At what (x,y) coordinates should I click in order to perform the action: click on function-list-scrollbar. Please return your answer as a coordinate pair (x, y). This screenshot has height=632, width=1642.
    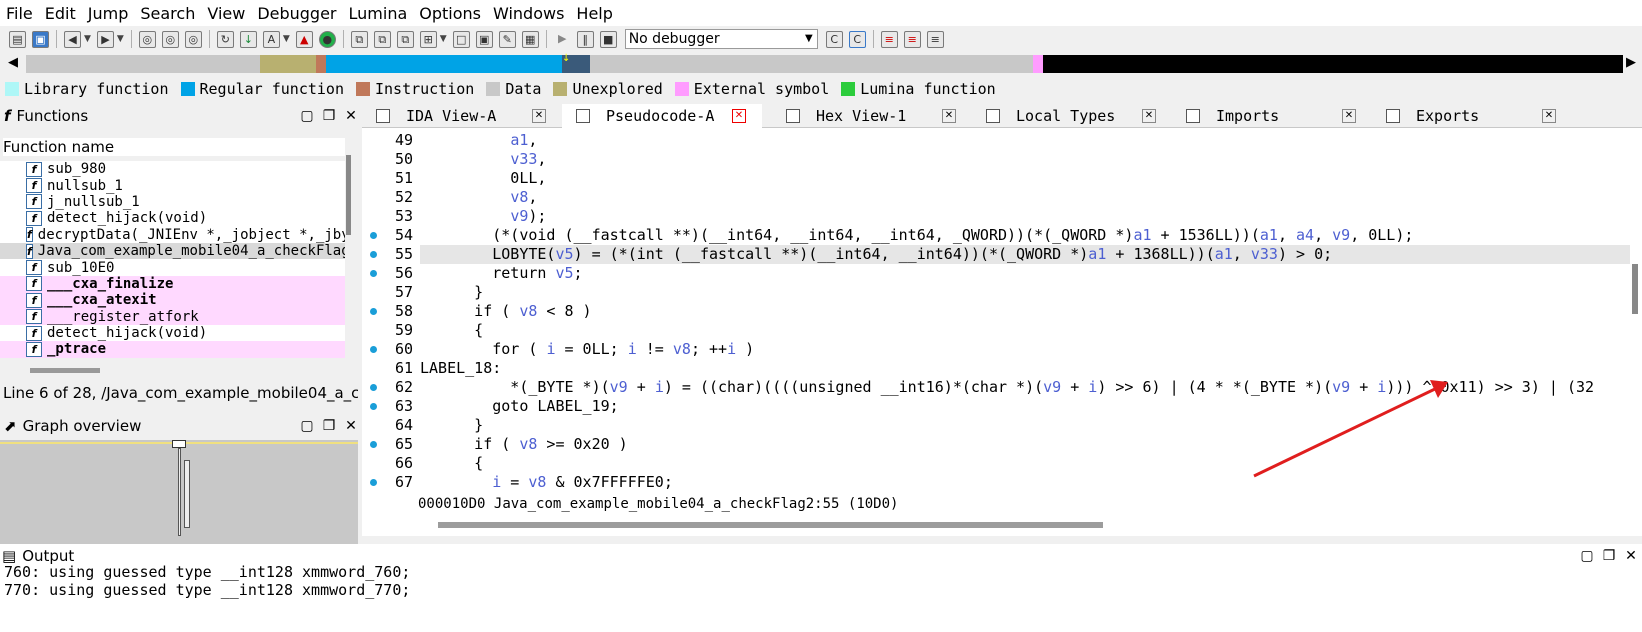
    Looking at the image, I should click on (349, 253).